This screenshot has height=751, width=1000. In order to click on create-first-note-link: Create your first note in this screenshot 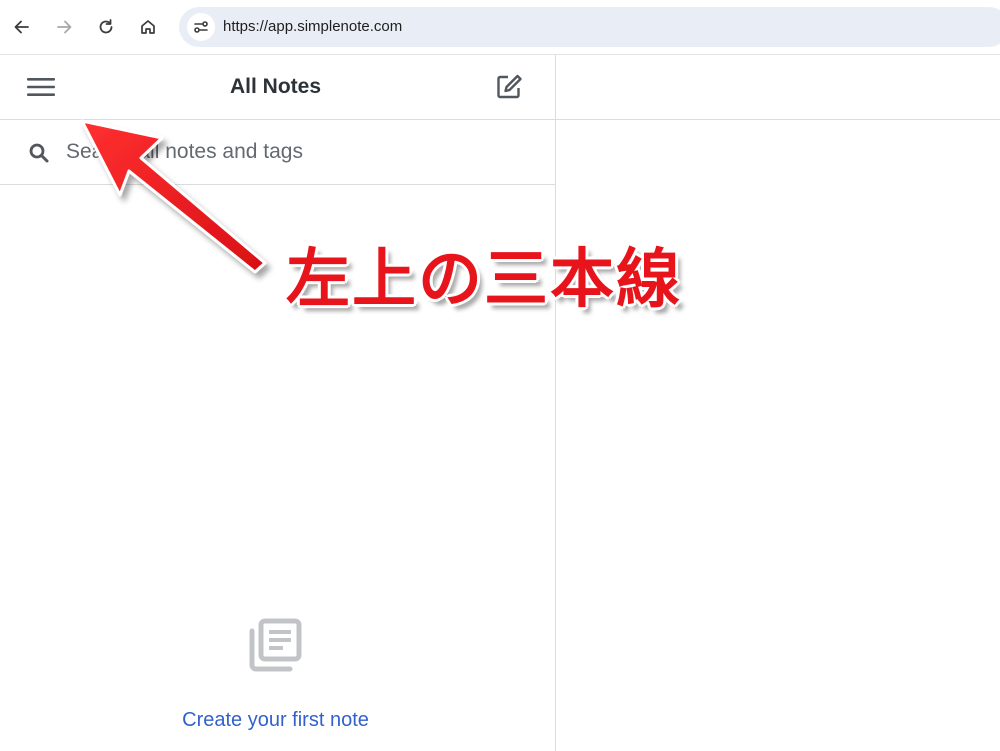, I will do `click(275, 720)`.